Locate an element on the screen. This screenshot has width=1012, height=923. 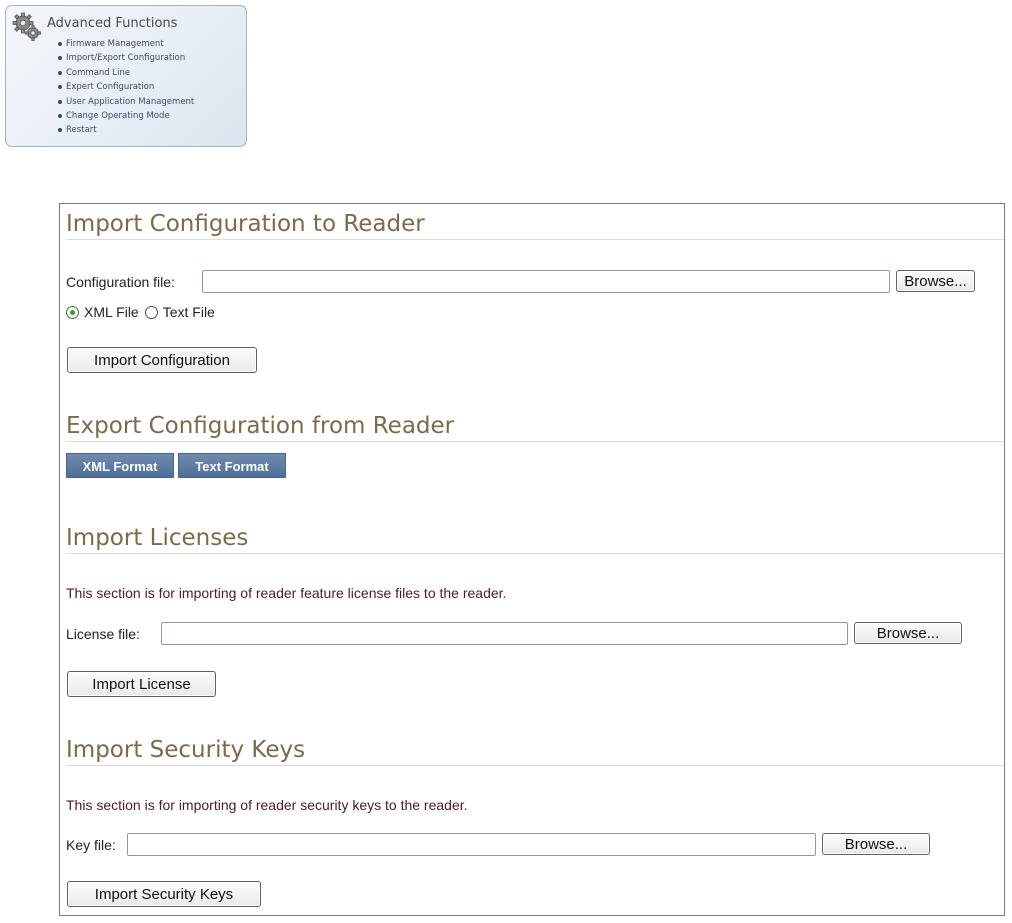
license-file-label: License file: is located at coordinates (103, 634).